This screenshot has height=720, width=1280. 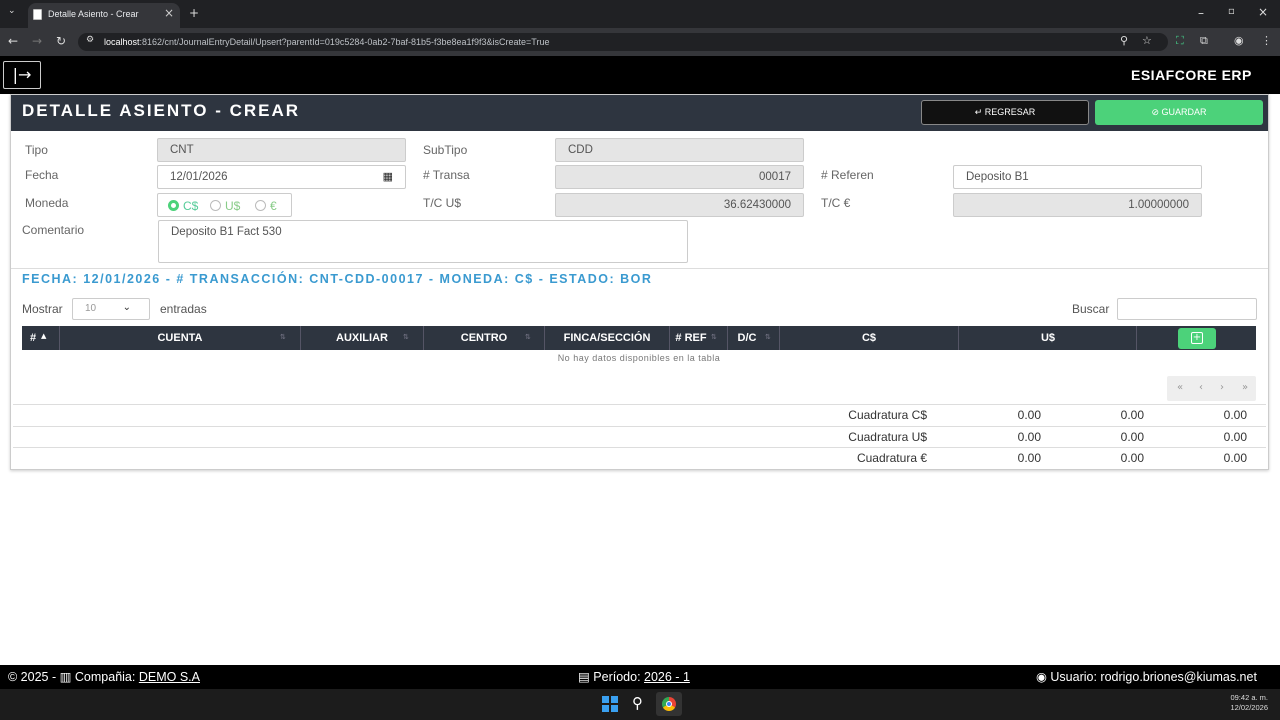 I want to click on col-dolar: U$, so click(x=1048, y=338).